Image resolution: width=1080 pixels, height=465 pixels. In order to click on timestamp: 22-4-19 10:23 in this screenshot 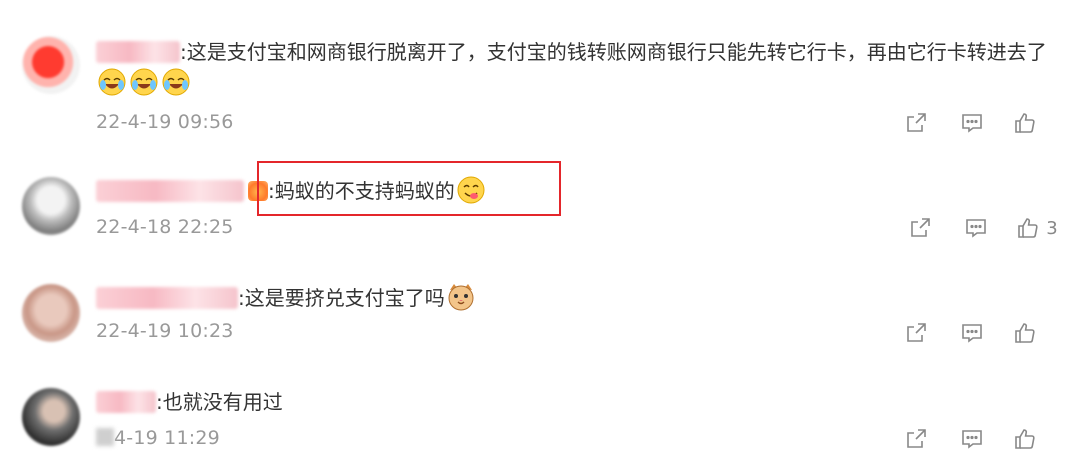, I will do `click(165, 331)`.